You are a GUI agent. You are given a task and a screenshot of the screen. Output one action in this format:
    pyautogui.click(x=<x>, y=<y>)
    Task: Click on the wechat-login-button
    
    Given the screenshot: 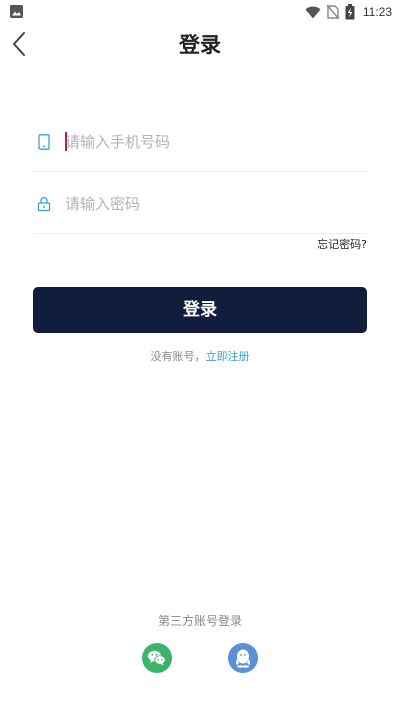 What is the action you would take?
    pyautogui.click(x=157, y=658)
    